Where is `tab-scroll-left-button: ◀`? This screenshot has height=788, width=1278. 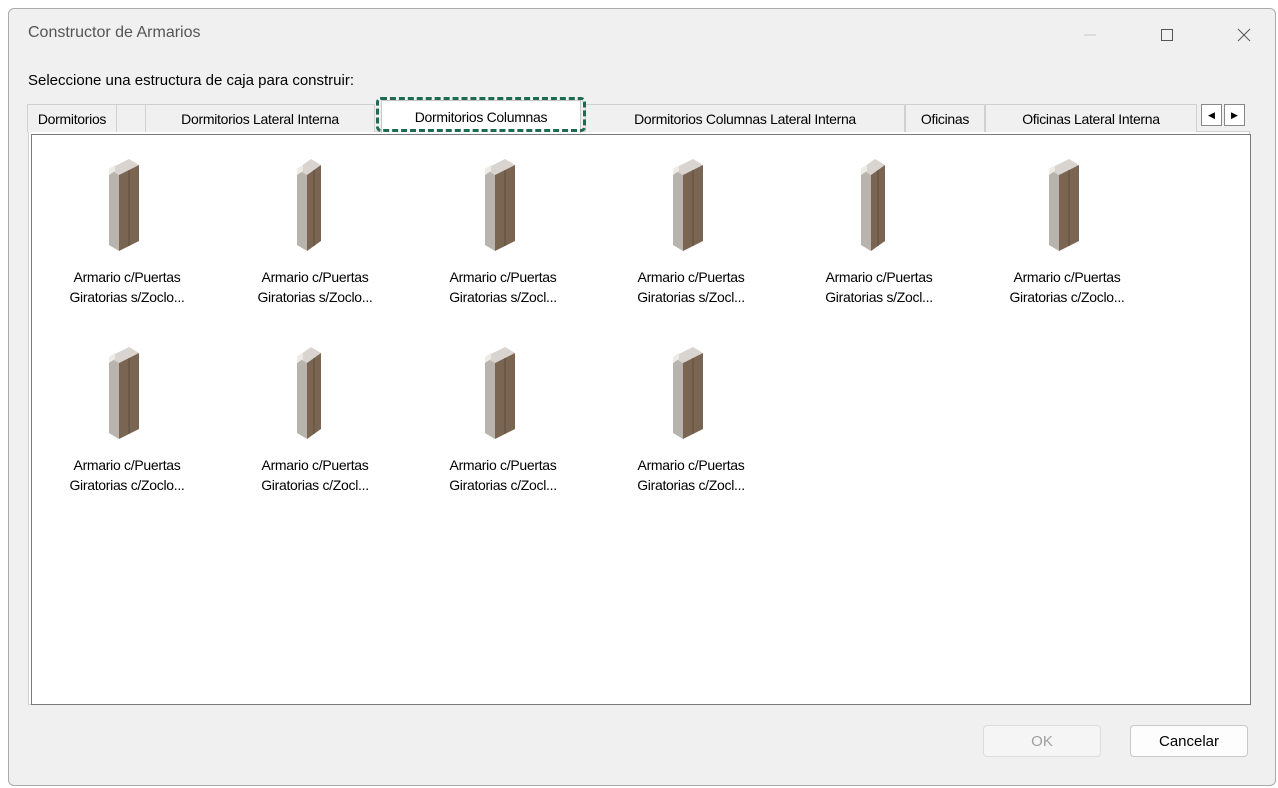 tab-scroll-left-button: ◀ is located at coordinates (1211, 115).